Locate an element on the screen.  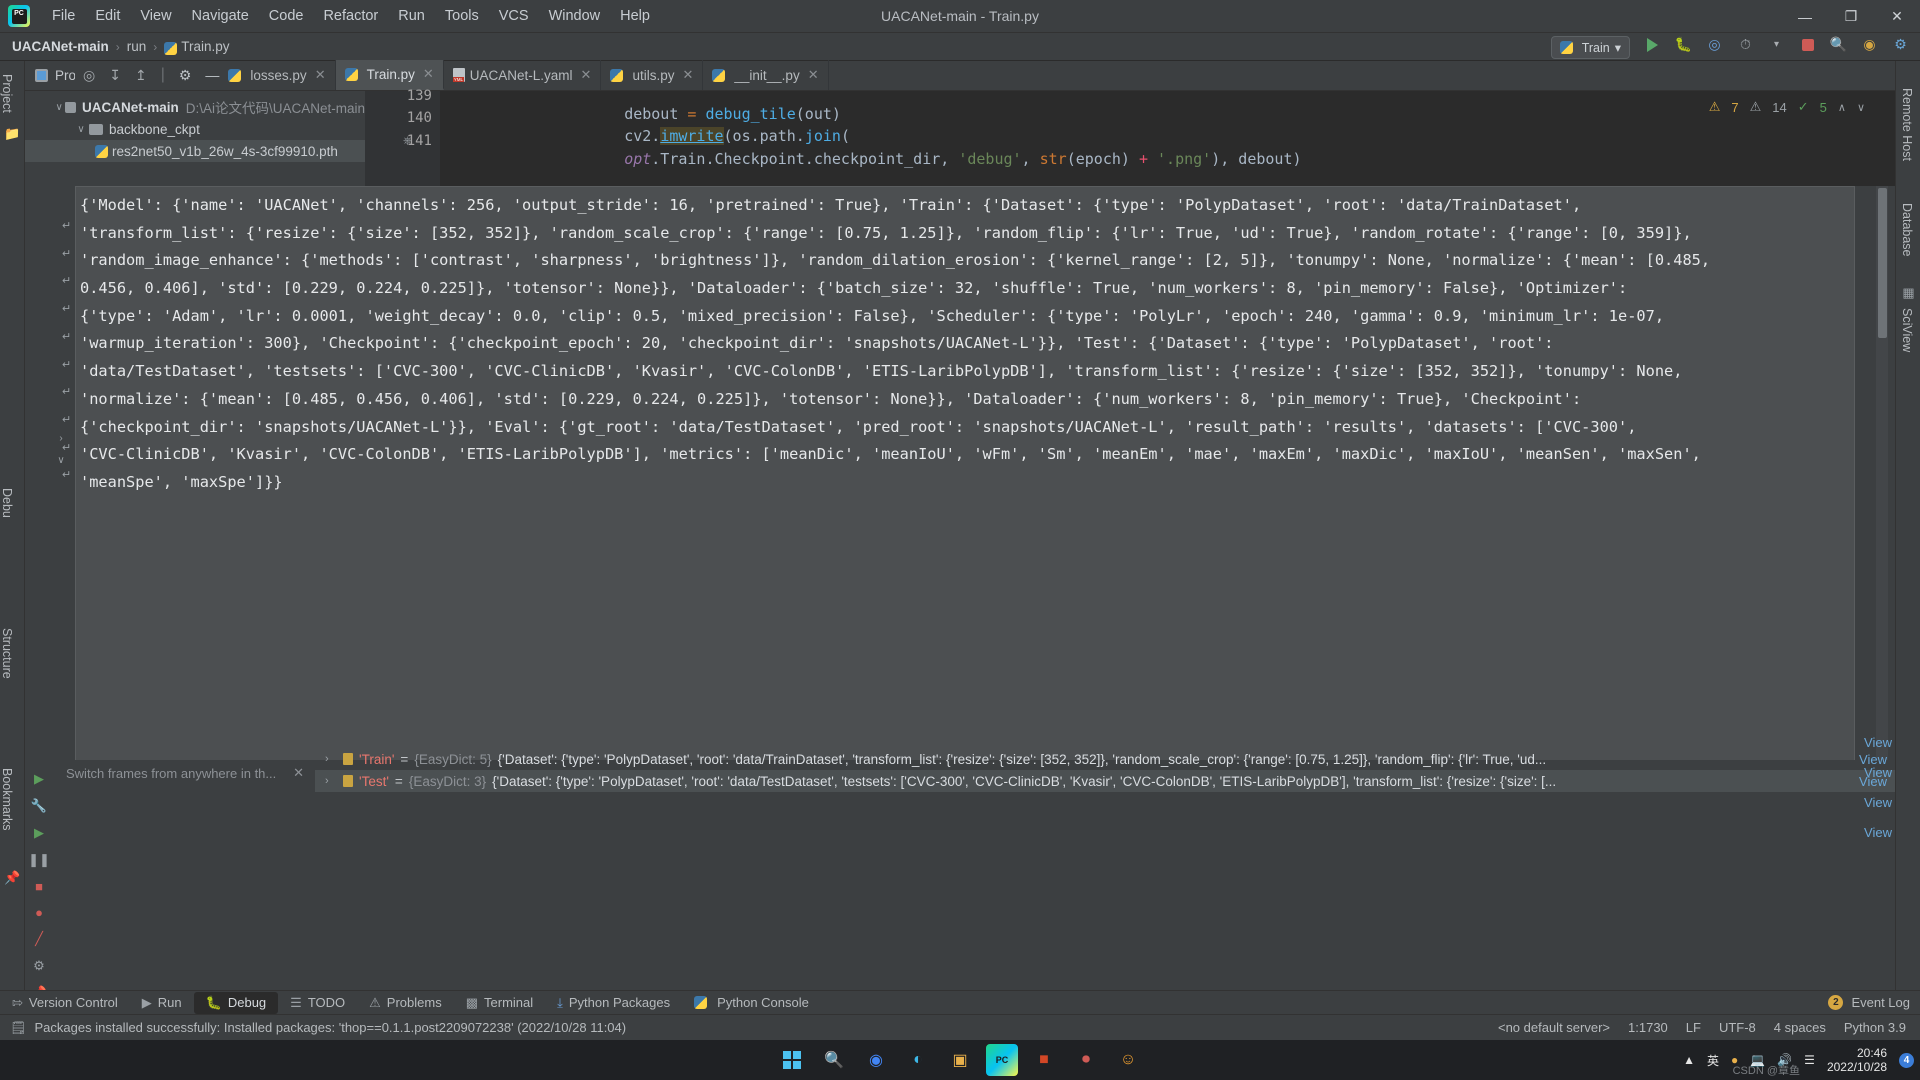
status-encoding: UTF-8 is located at coordinates (1737, 1027).